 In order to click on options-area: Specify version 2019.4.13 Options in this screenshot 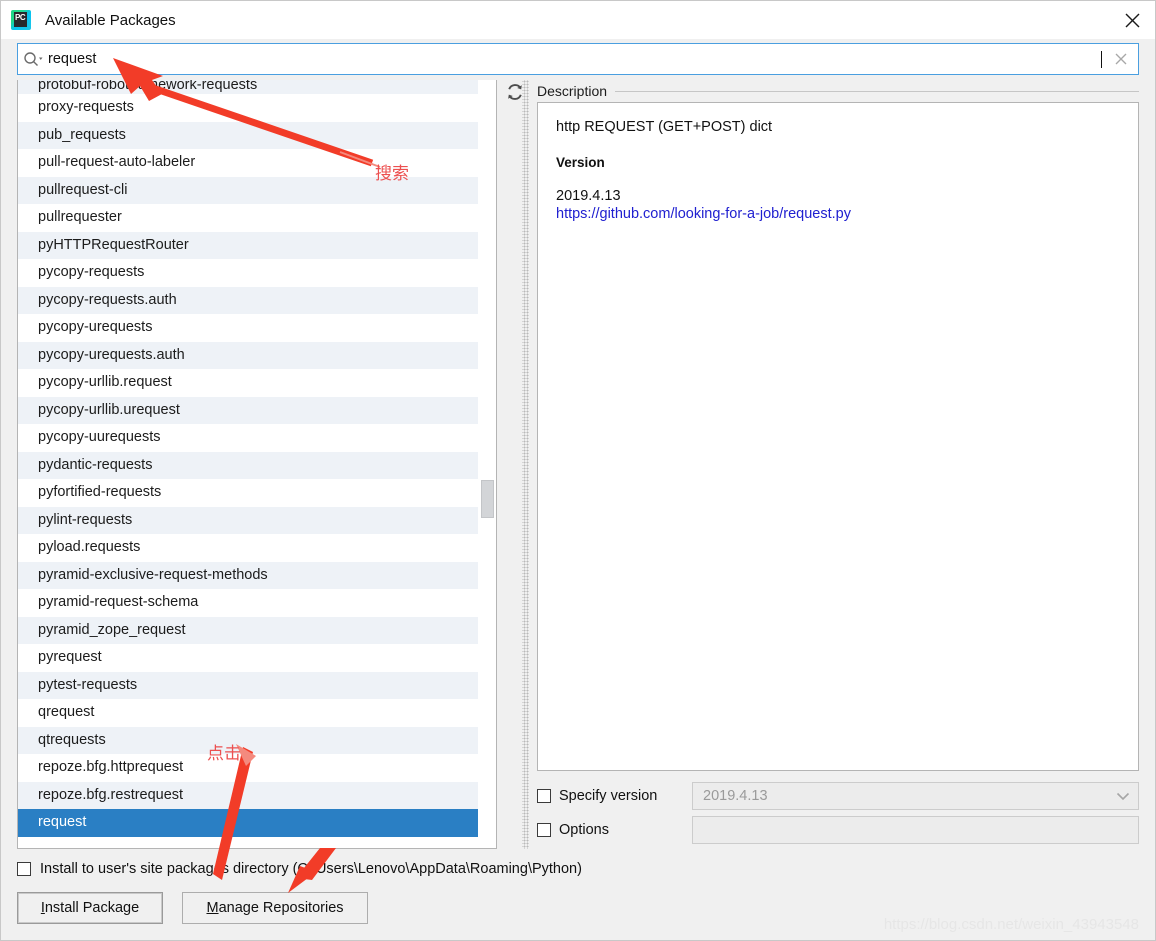, I will do `click(838, 810)`.